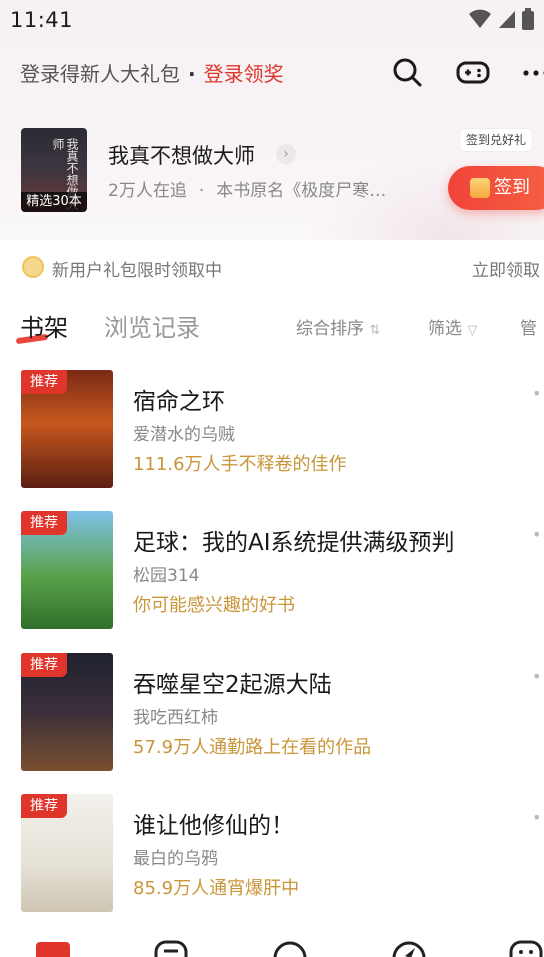  What do you see at coordinates (473, 72) in the screenshot?
I see `gamepad-icon` at bounding box center [473, 72].